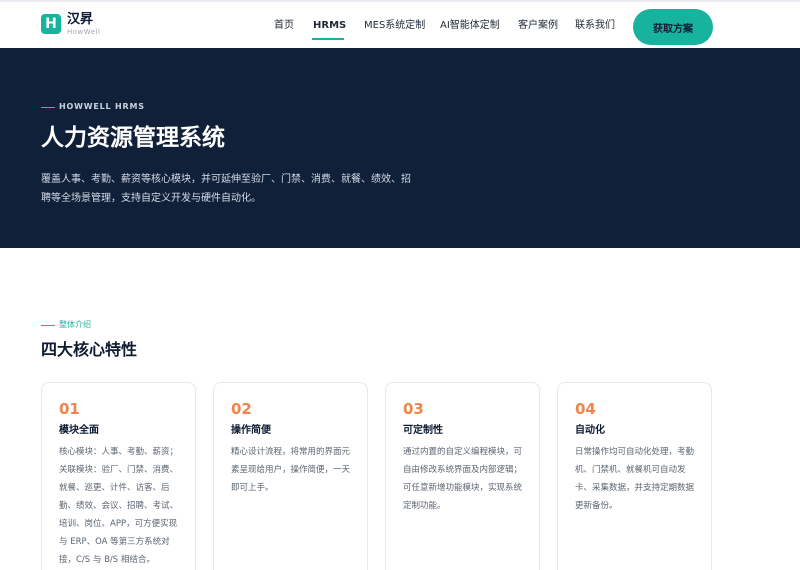 This screenshot has width=800, height=570. What do you see at coordinates (328, 39) in the screenshot?
I see `nav-active-indicator` at bounding box center [328, 39].